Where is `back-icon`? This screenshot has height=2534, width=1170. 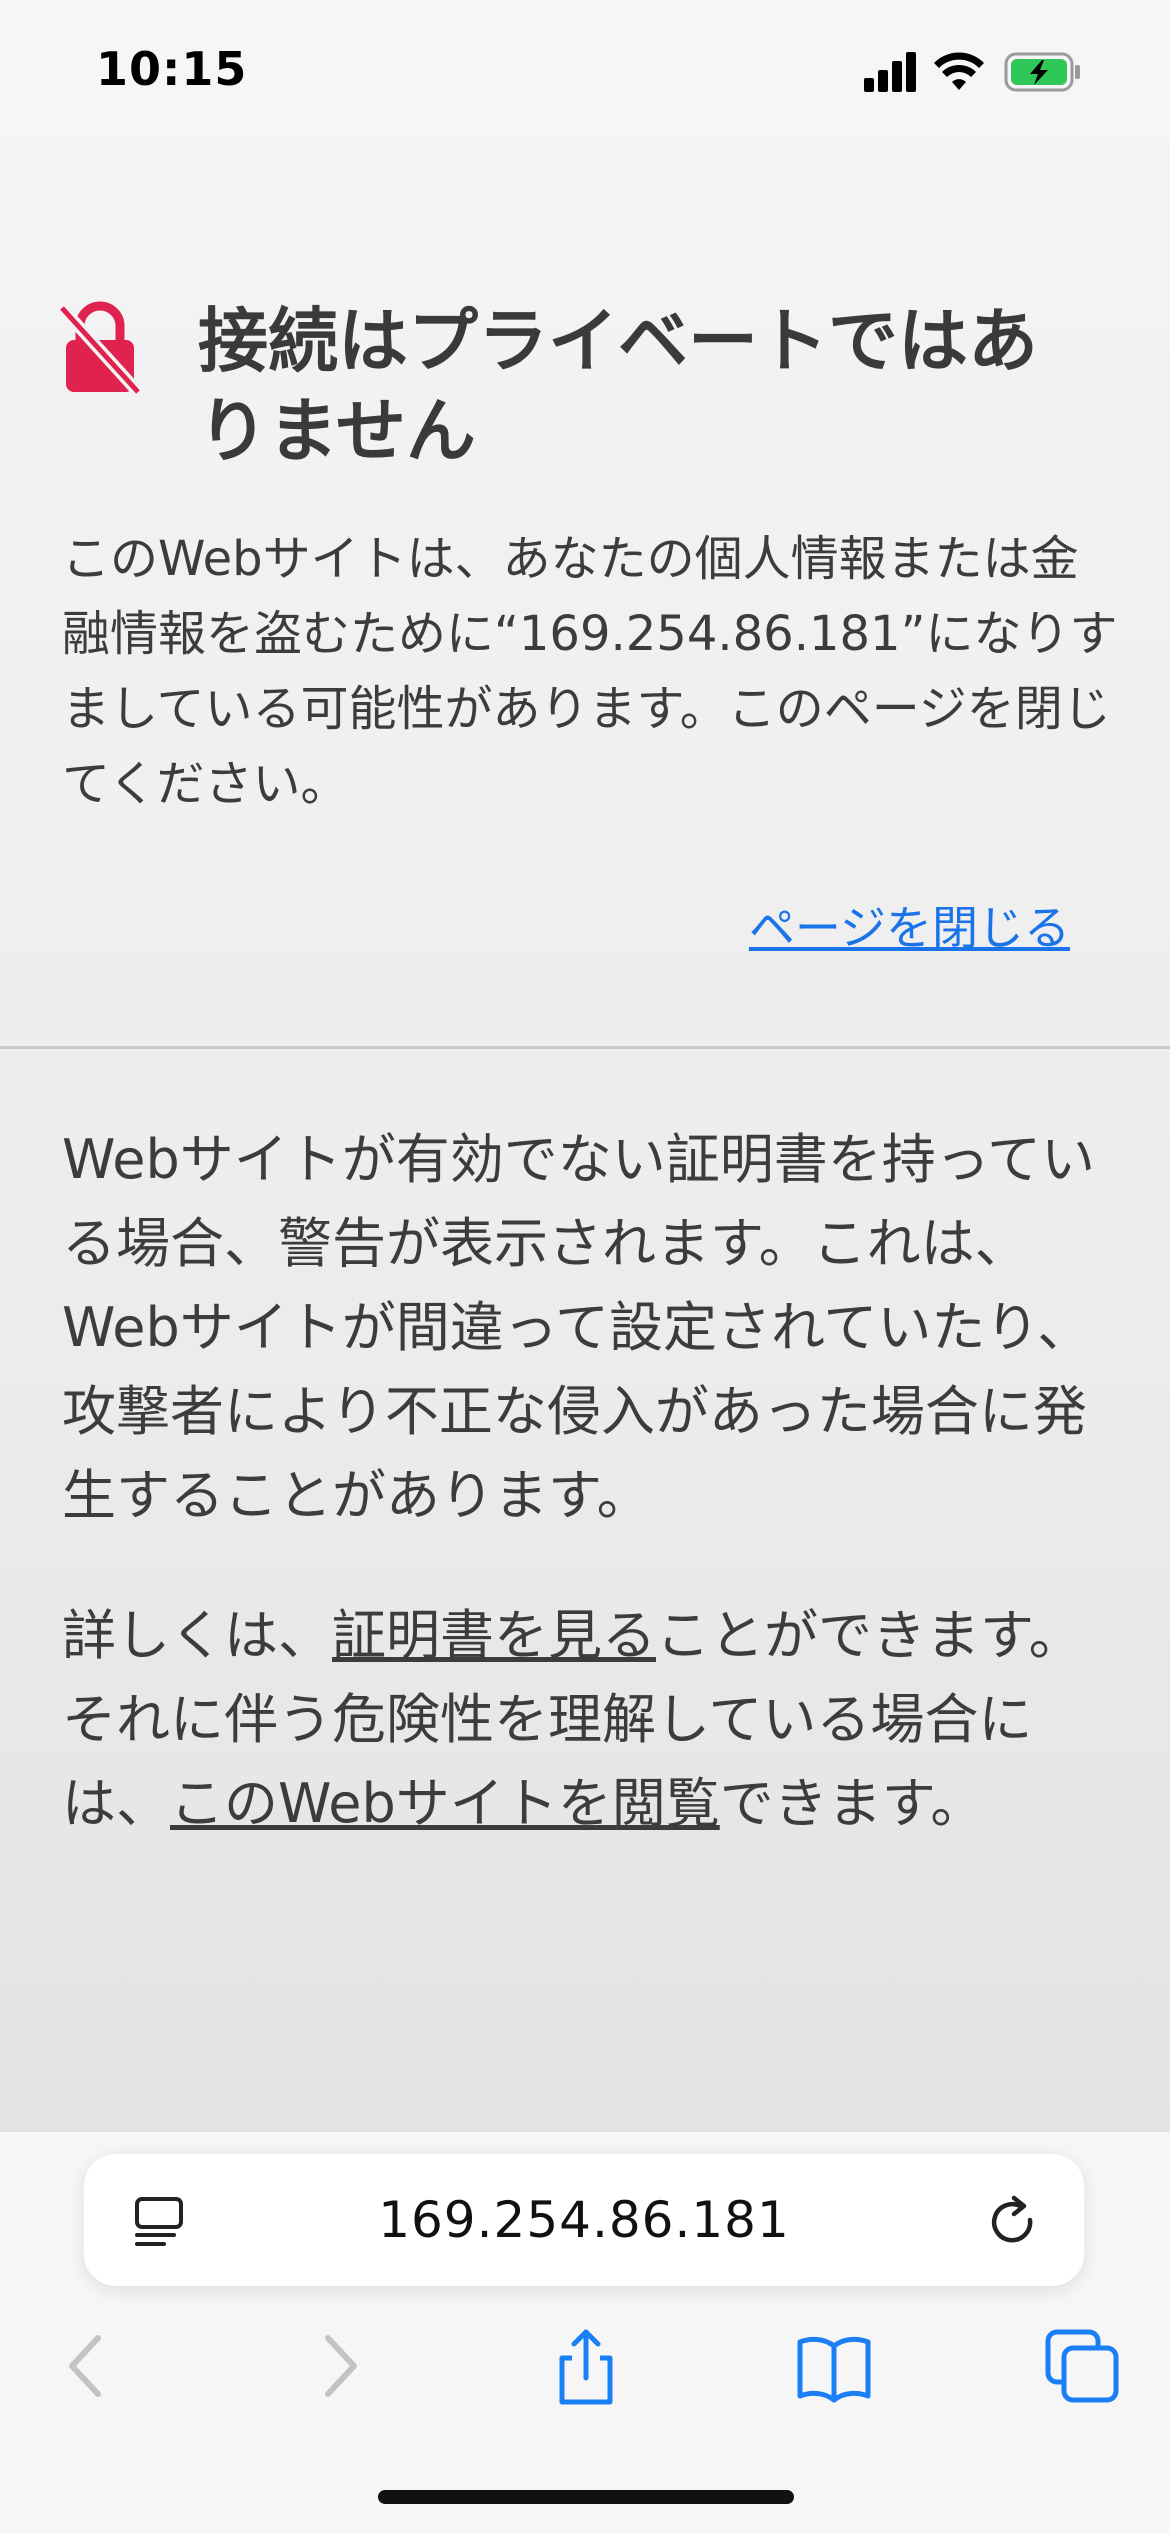 back-icon is located at coordinates (88, 2366).